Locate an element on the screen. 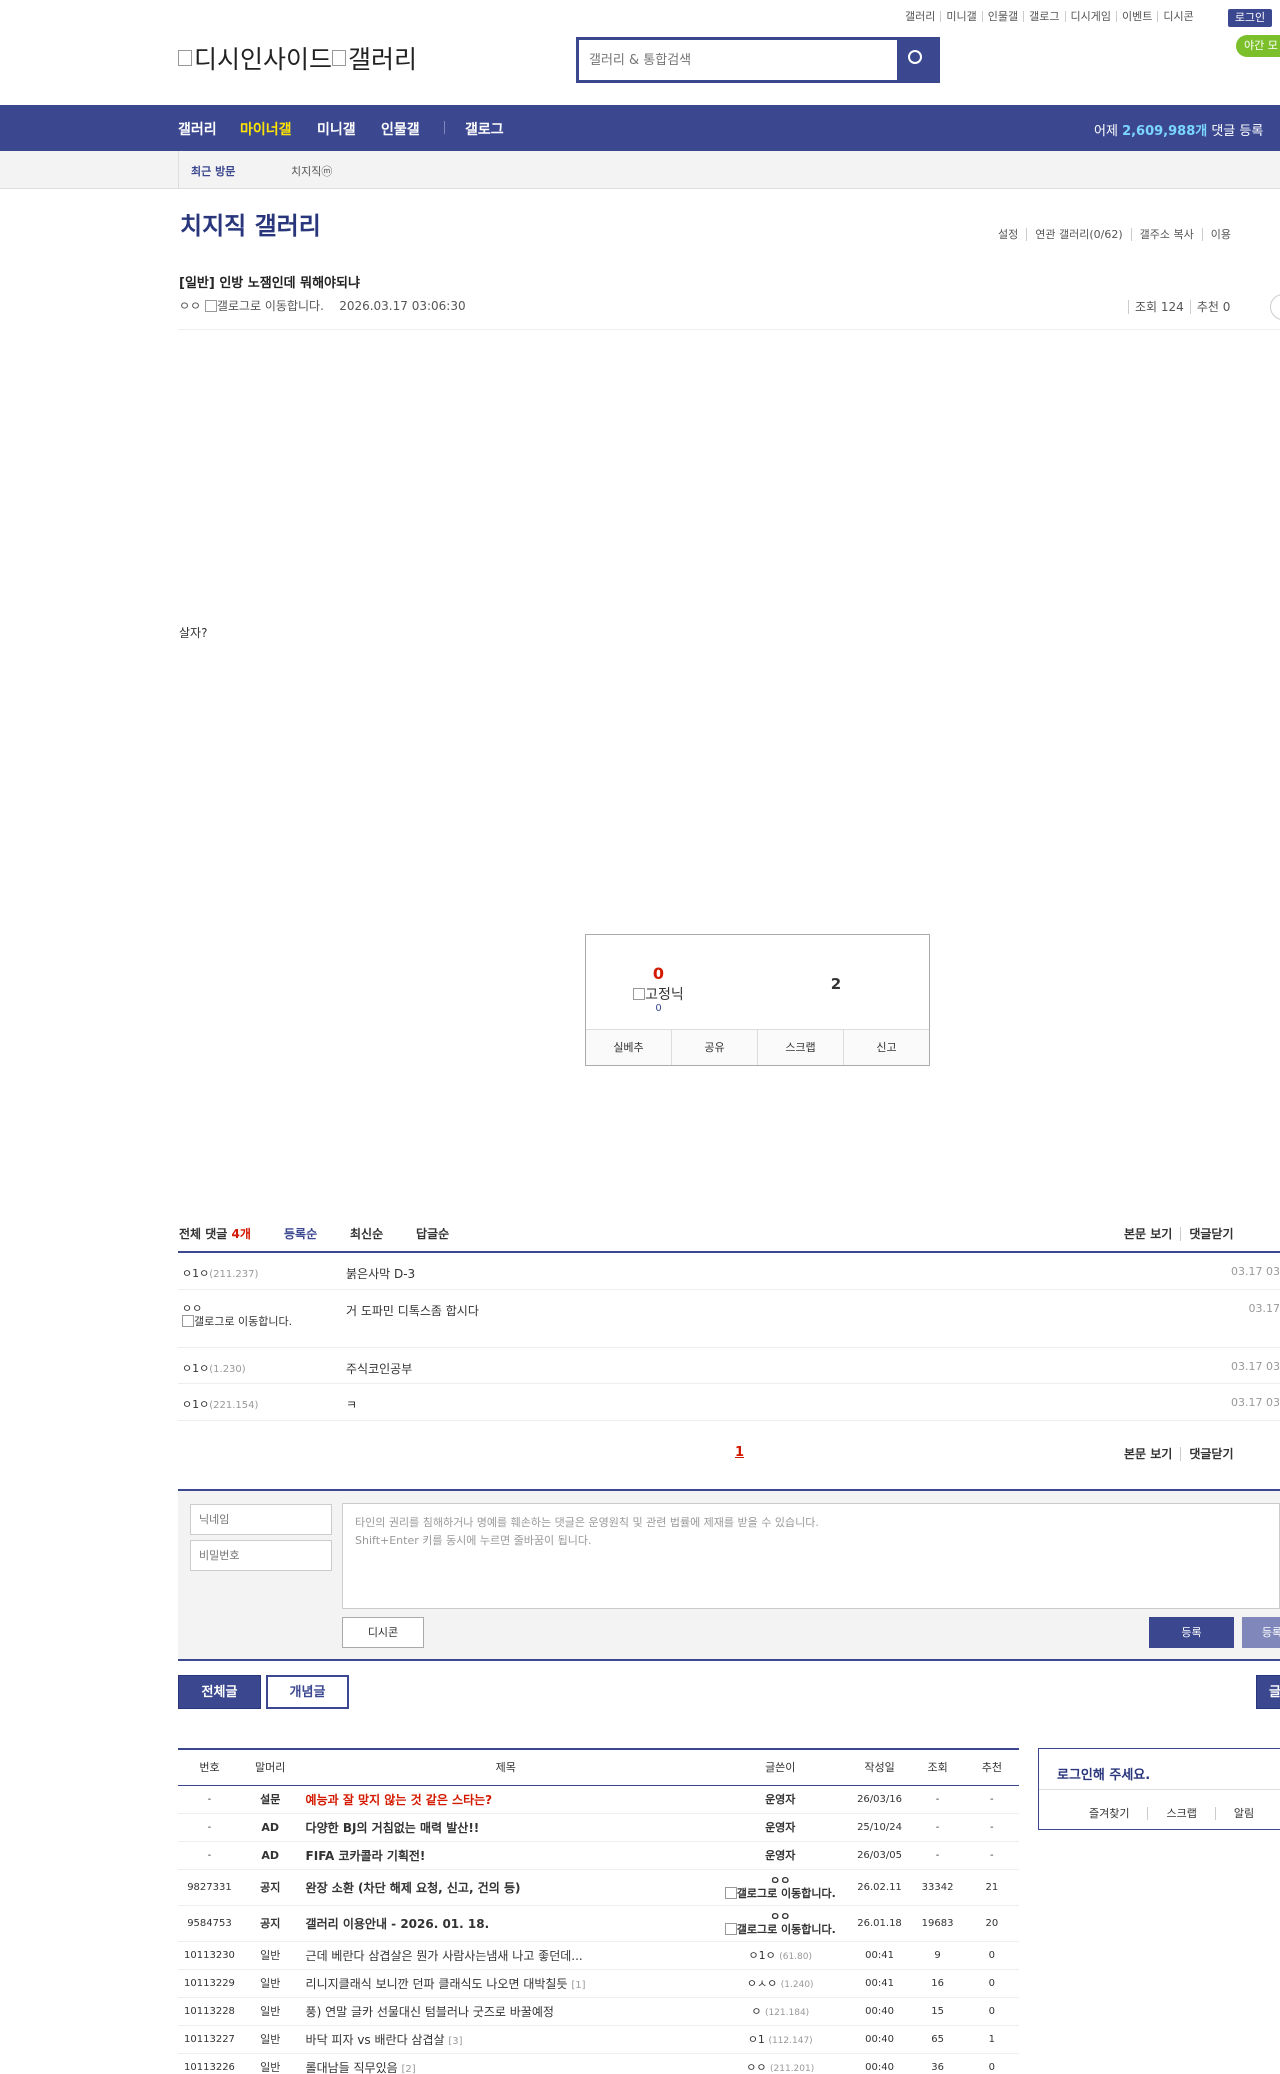 The height and width of the screenshot is (2074, 1280). row-views: 65 is located at coordinates (937, 2039).